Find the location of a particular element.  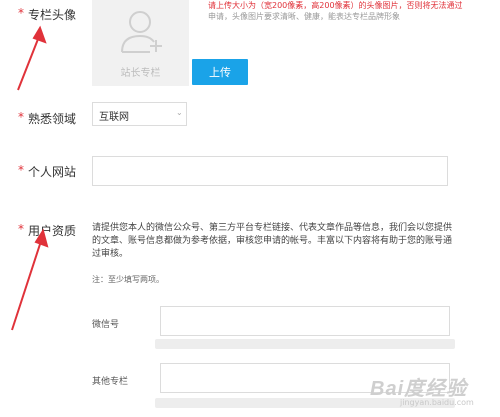

annotation-arrows is located at coordinates (30, 178).